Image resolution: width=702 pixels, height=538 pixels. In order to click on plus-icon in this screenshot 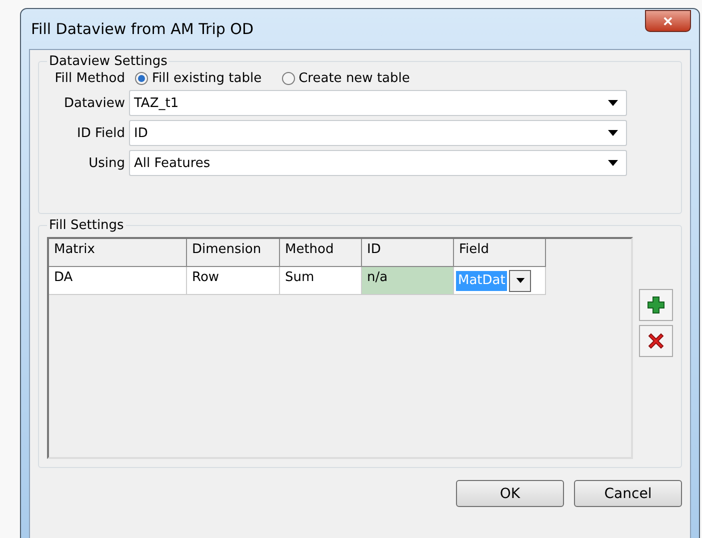, I will do `click(656, 305)`.